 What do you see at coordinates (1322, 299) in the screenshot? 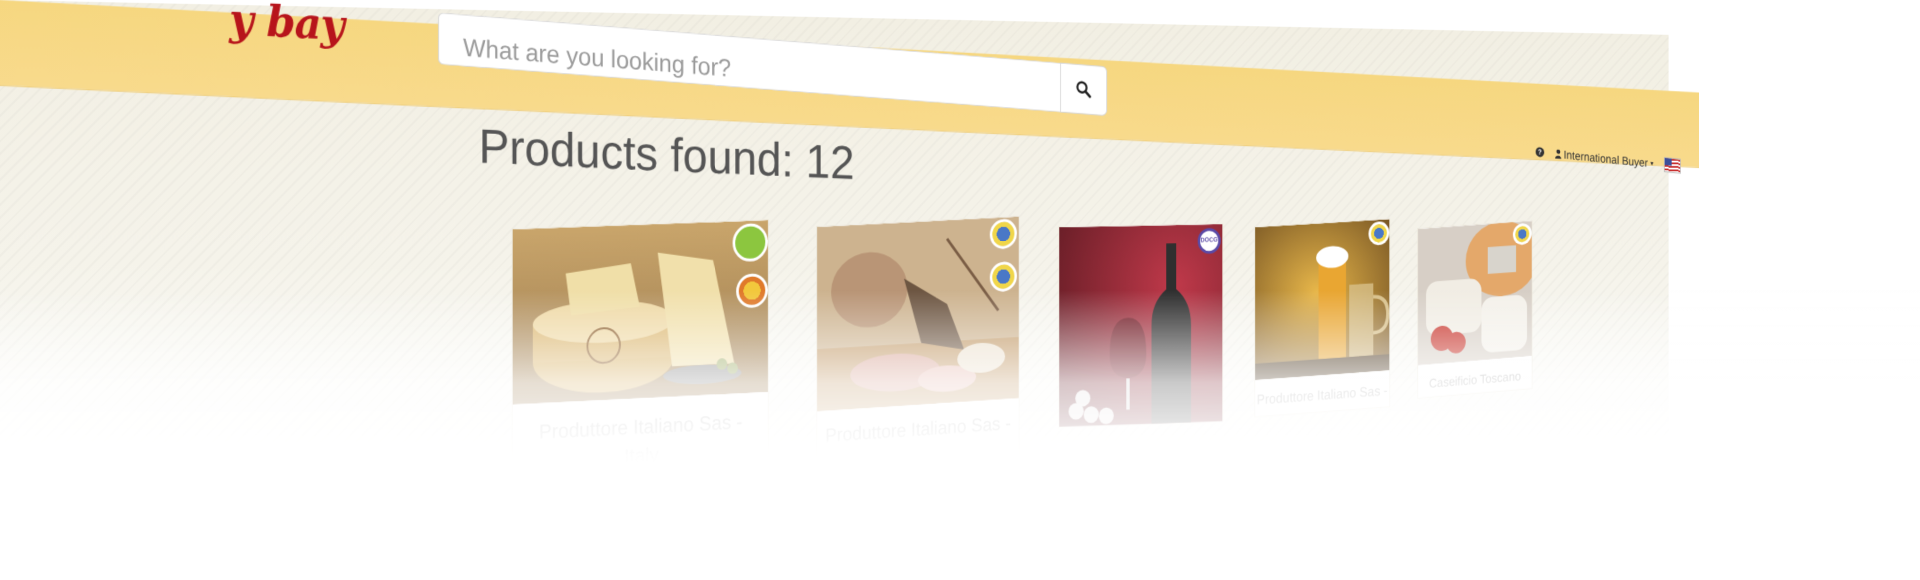
I see `beer-image` at bounding box center [1322, 299].